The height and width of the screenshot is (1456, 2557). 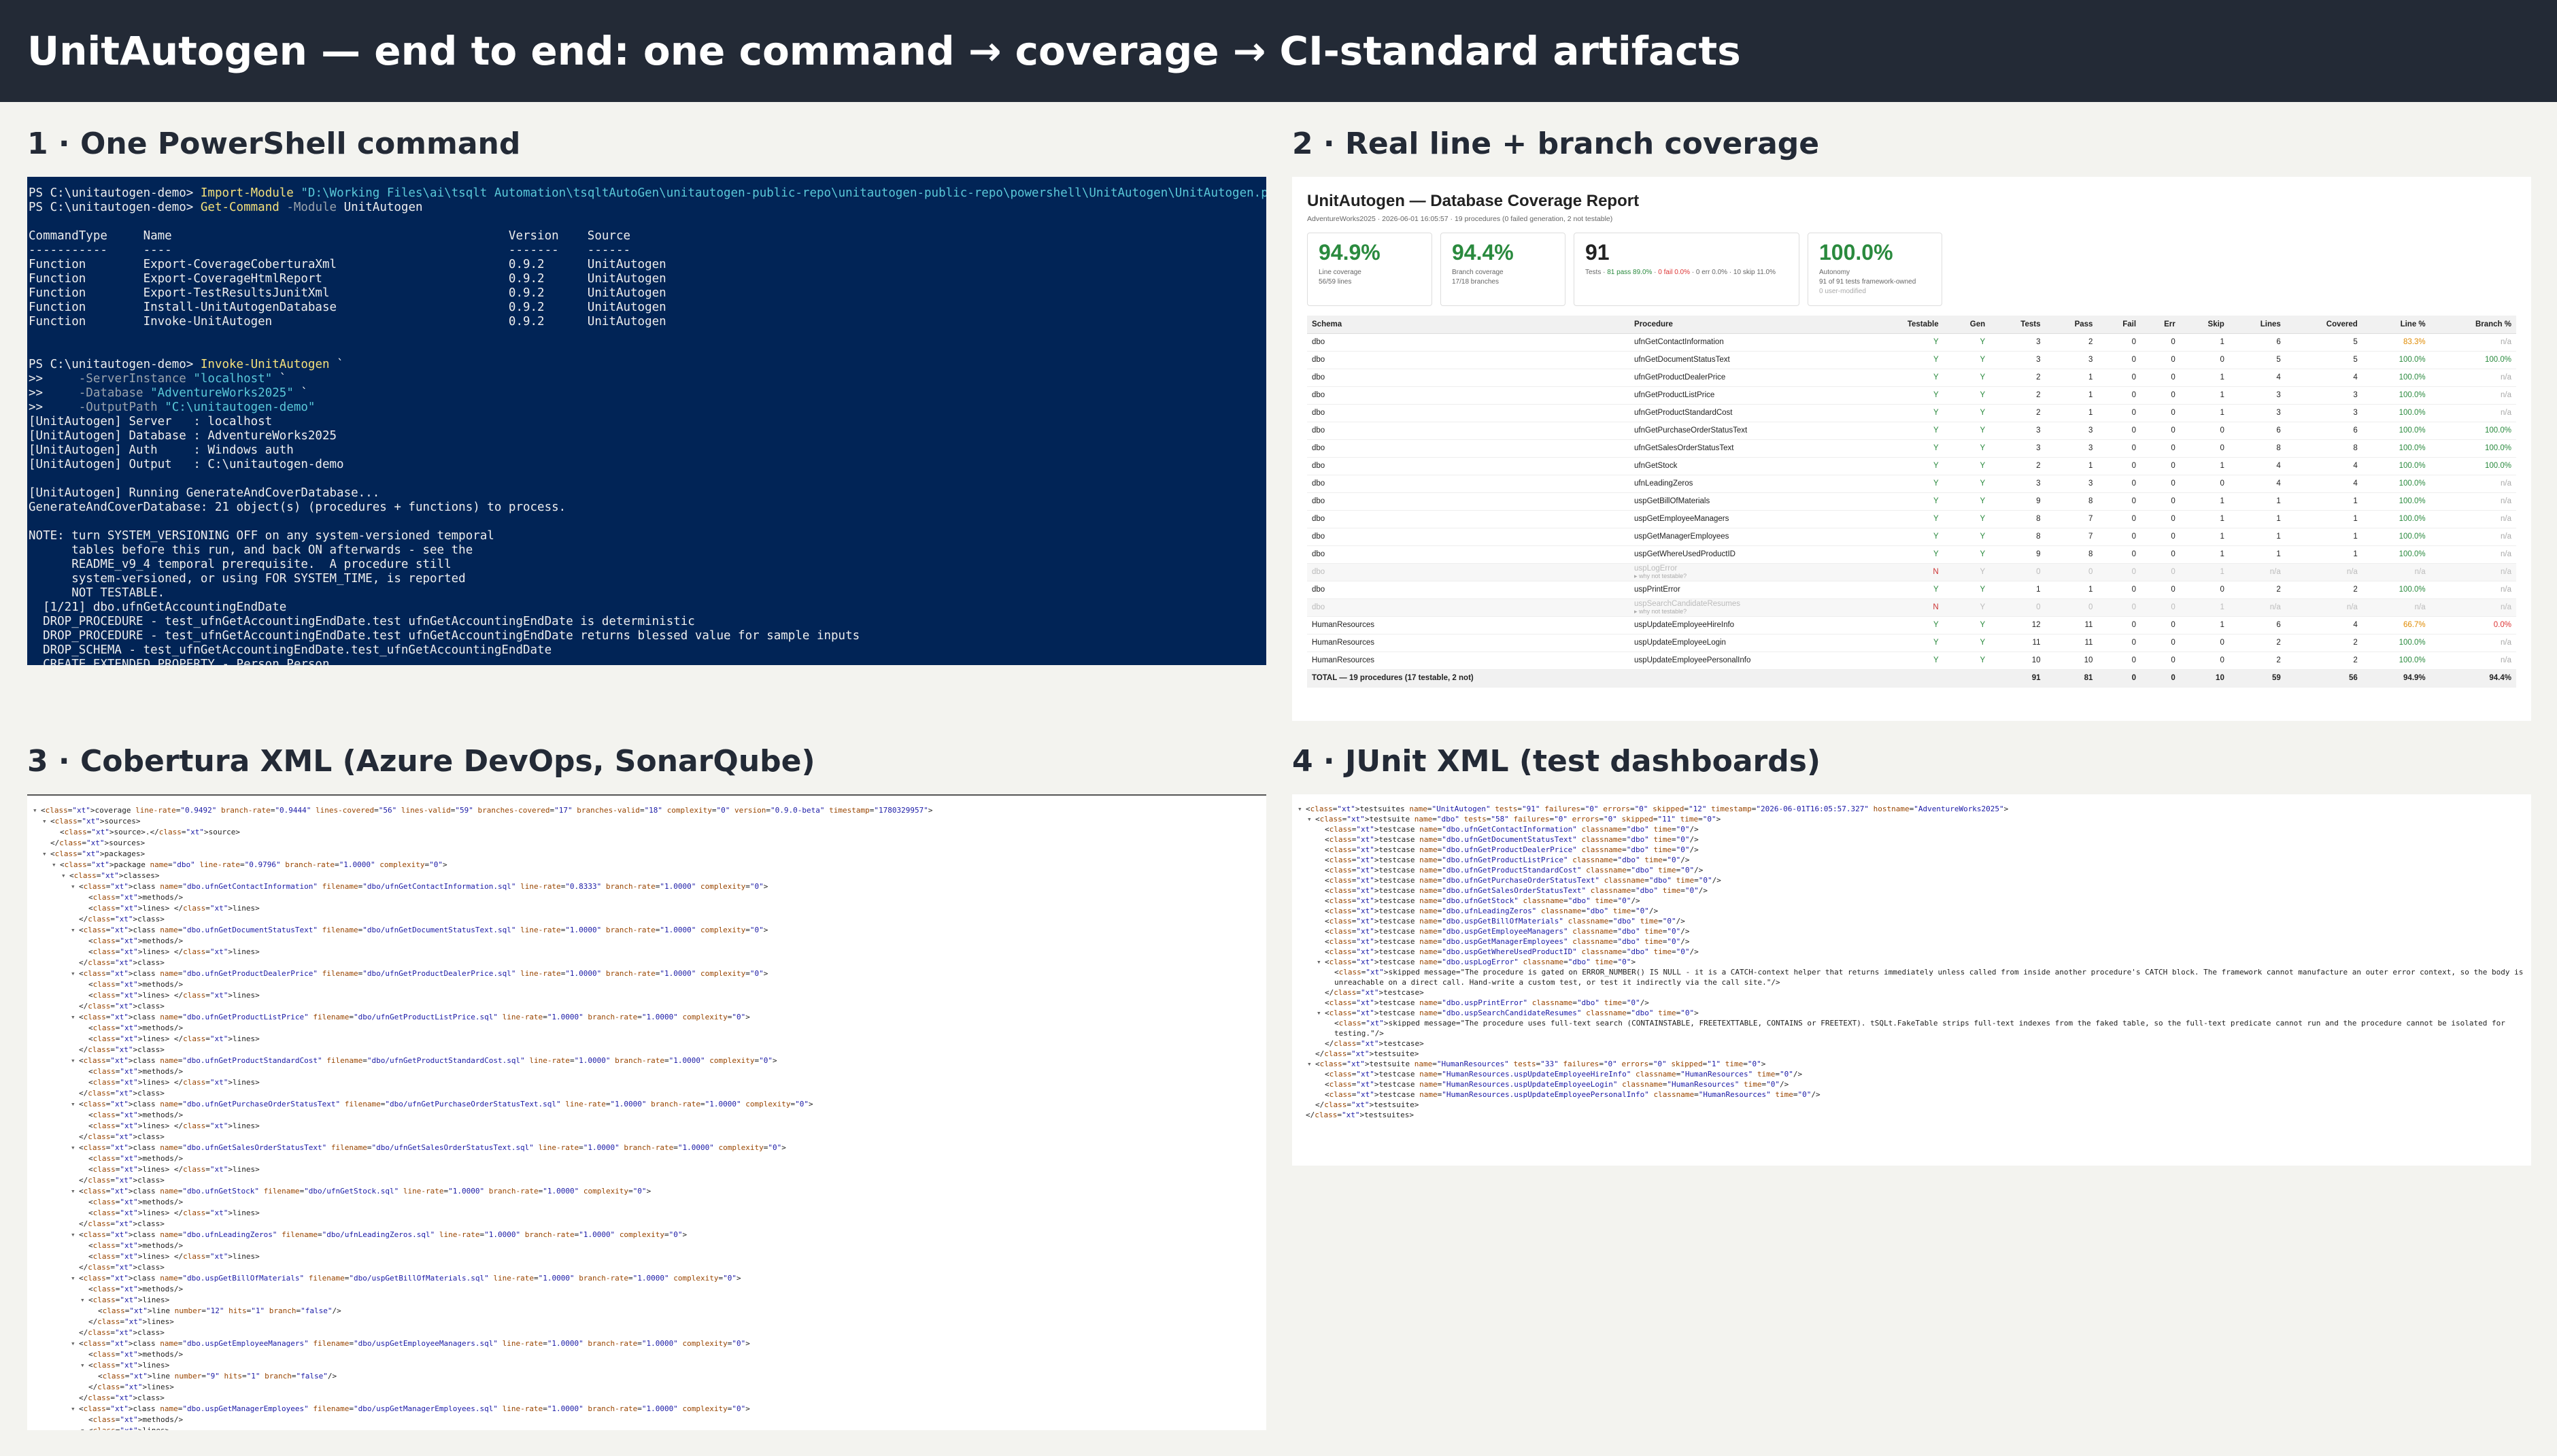 I want to click on column-header: Fail, so click(x=2119, y=325).